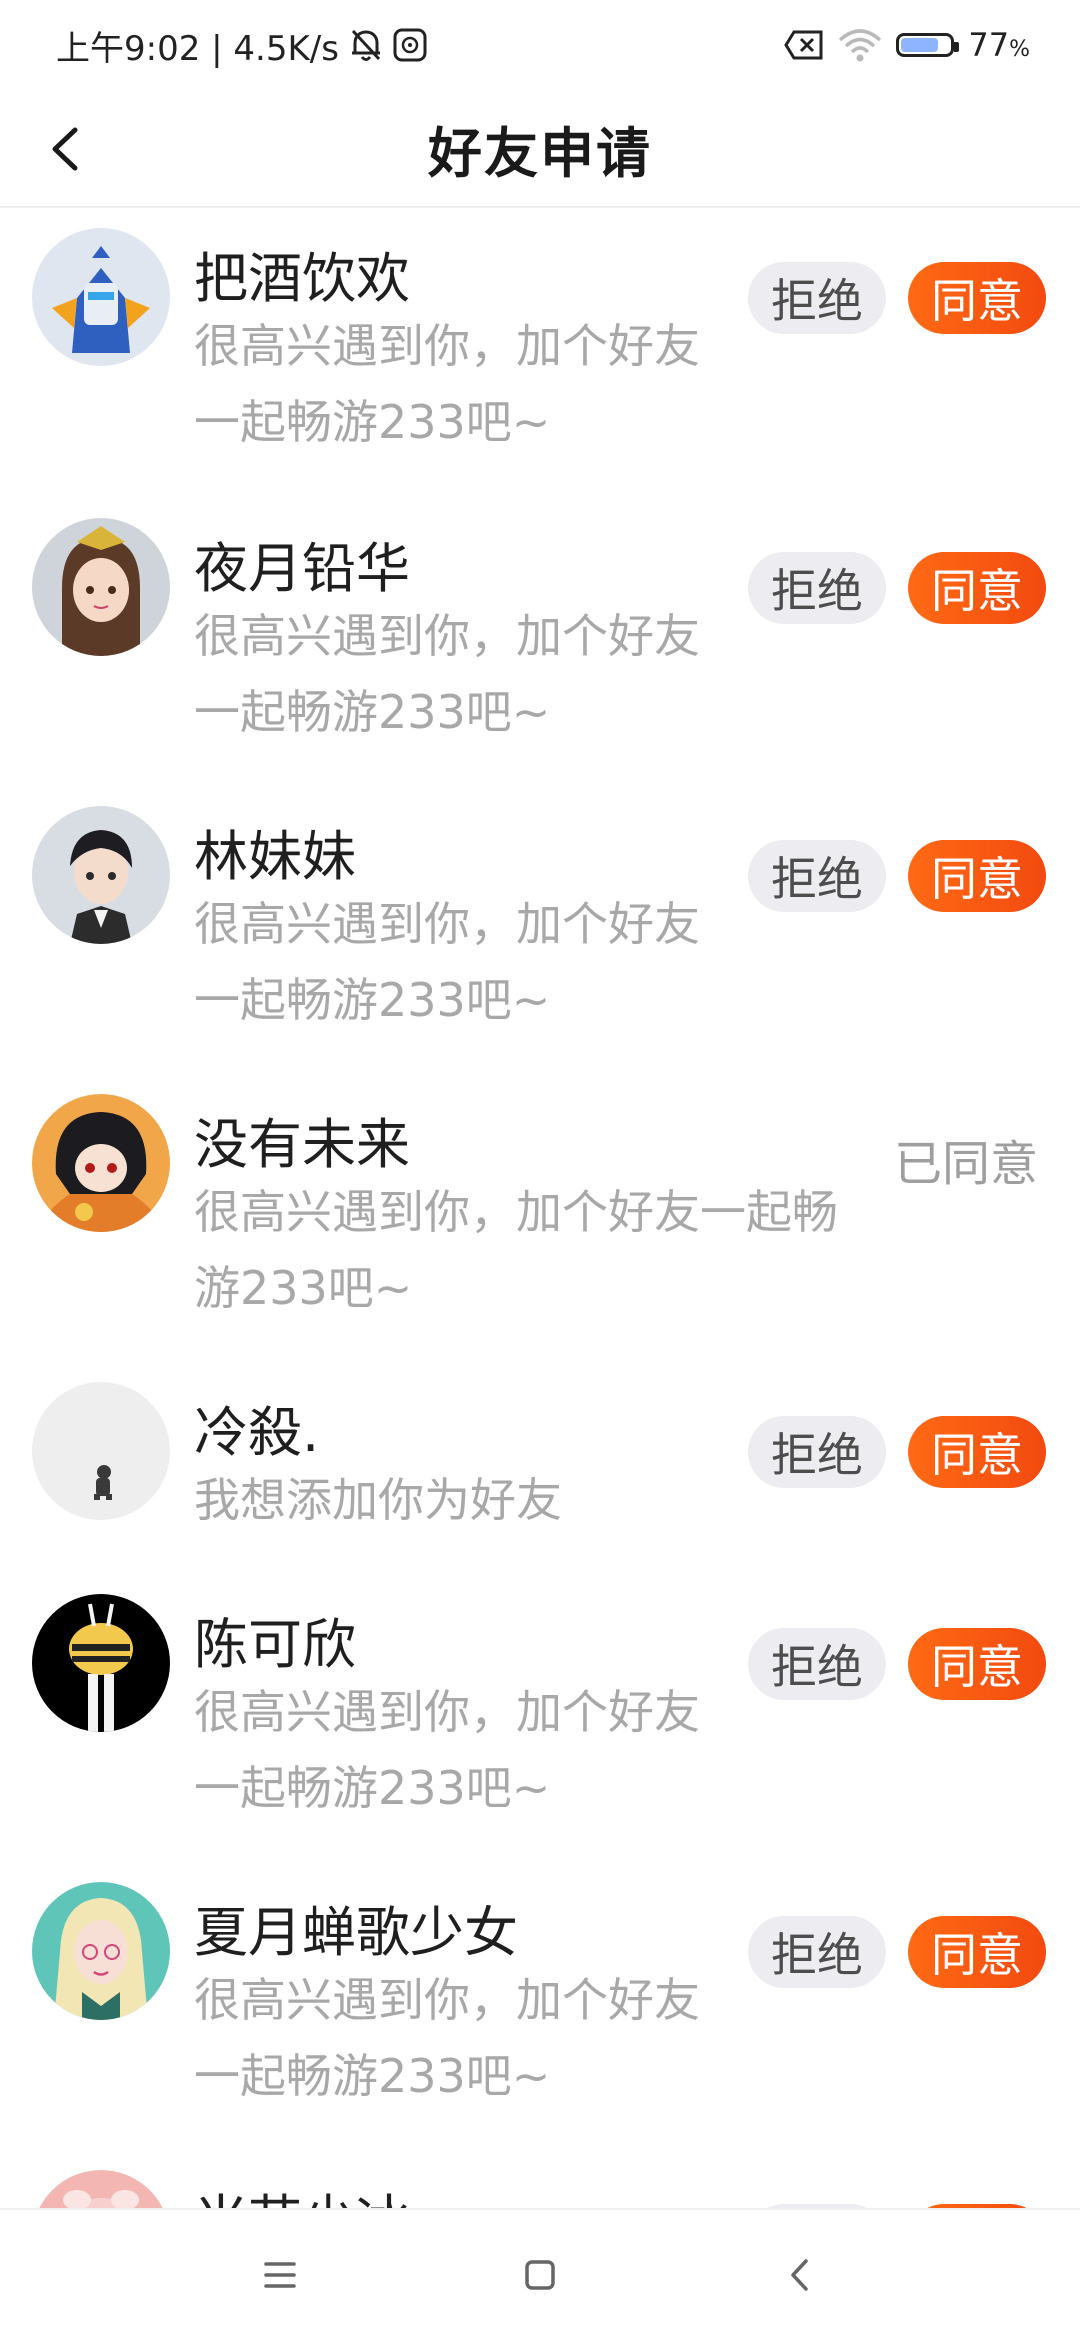 This screenshot has height=2340, width=1080. I want to click on system-nav-bar, so click(540, 2274).